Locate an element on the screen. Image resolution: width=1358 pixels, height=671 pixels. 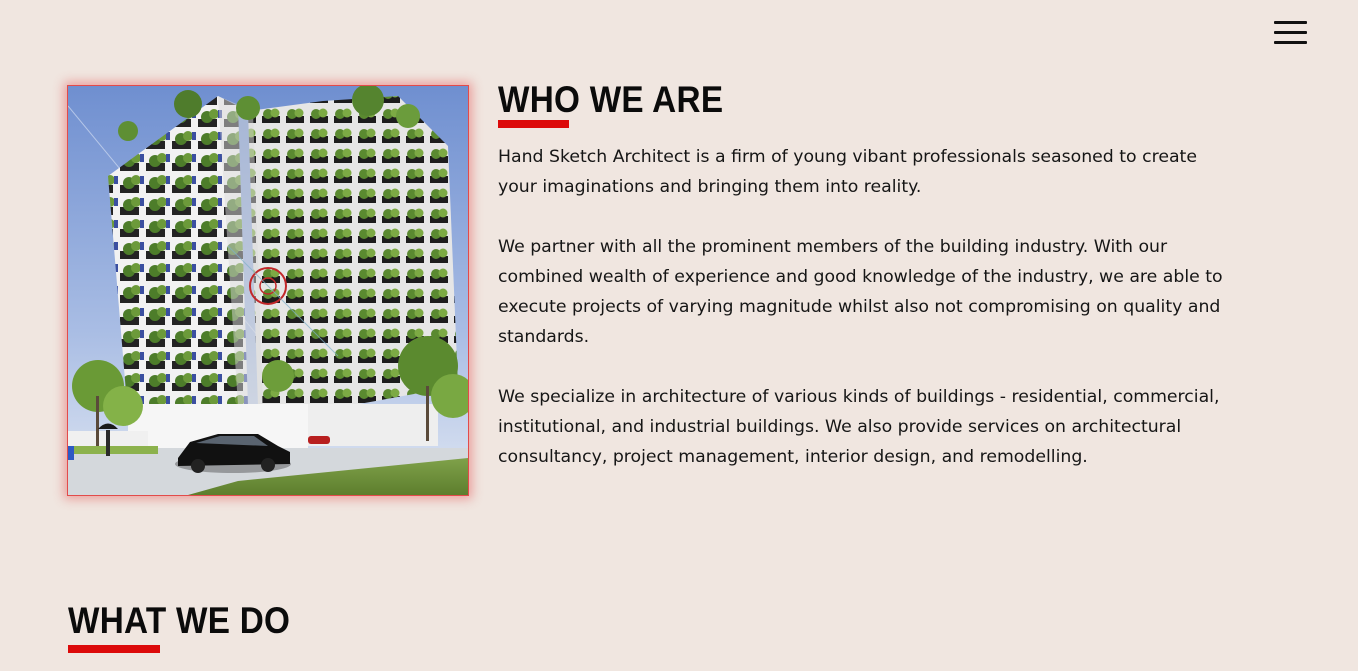
menu-bar-top is located at coordinates (1290, 22).